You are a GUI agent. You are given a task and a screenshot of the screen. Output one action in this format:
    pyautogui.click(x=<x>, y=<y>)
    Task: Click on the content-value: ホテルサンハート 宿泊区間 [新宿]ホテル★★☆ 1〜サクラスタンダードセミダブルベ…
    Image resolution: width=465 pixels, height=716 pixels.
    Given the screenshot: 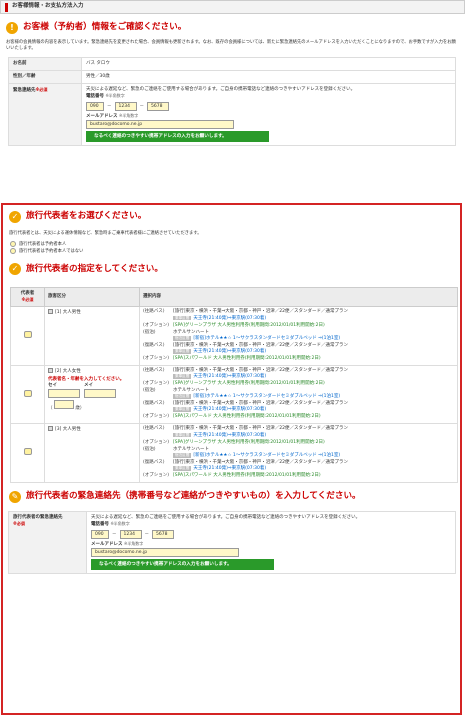 What is the action you would take?
    pyautogui.click(x=313, y=394)
    